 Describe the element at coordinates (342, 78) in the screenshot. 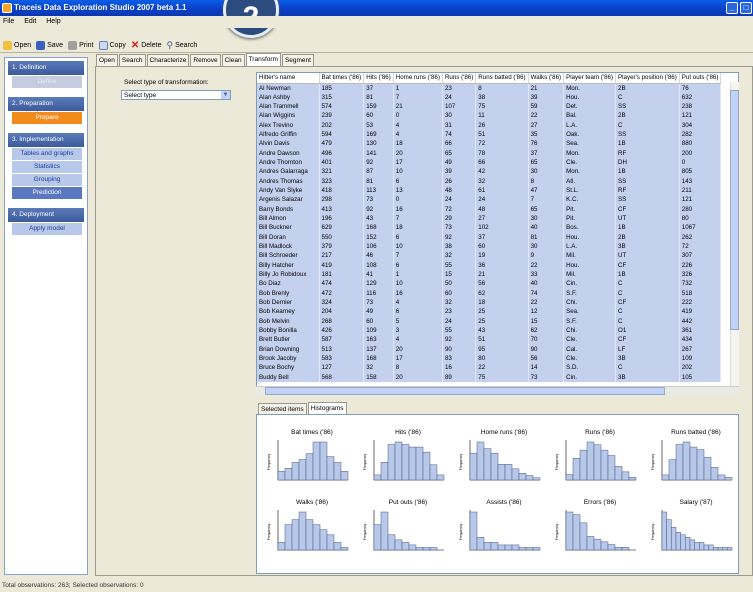

I see `column-header: Bat times ('86)` at that location.